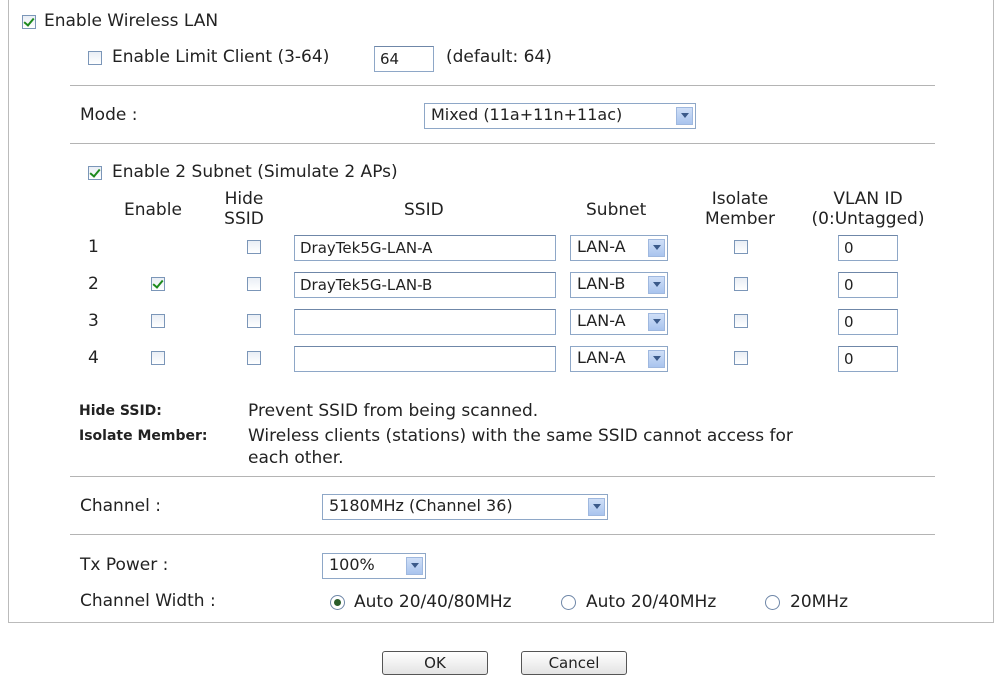  What do you see at coordinates (601, 283) in the screenshot?
I see `subnet-value: LAN-B` at bounding box center [601, 283].